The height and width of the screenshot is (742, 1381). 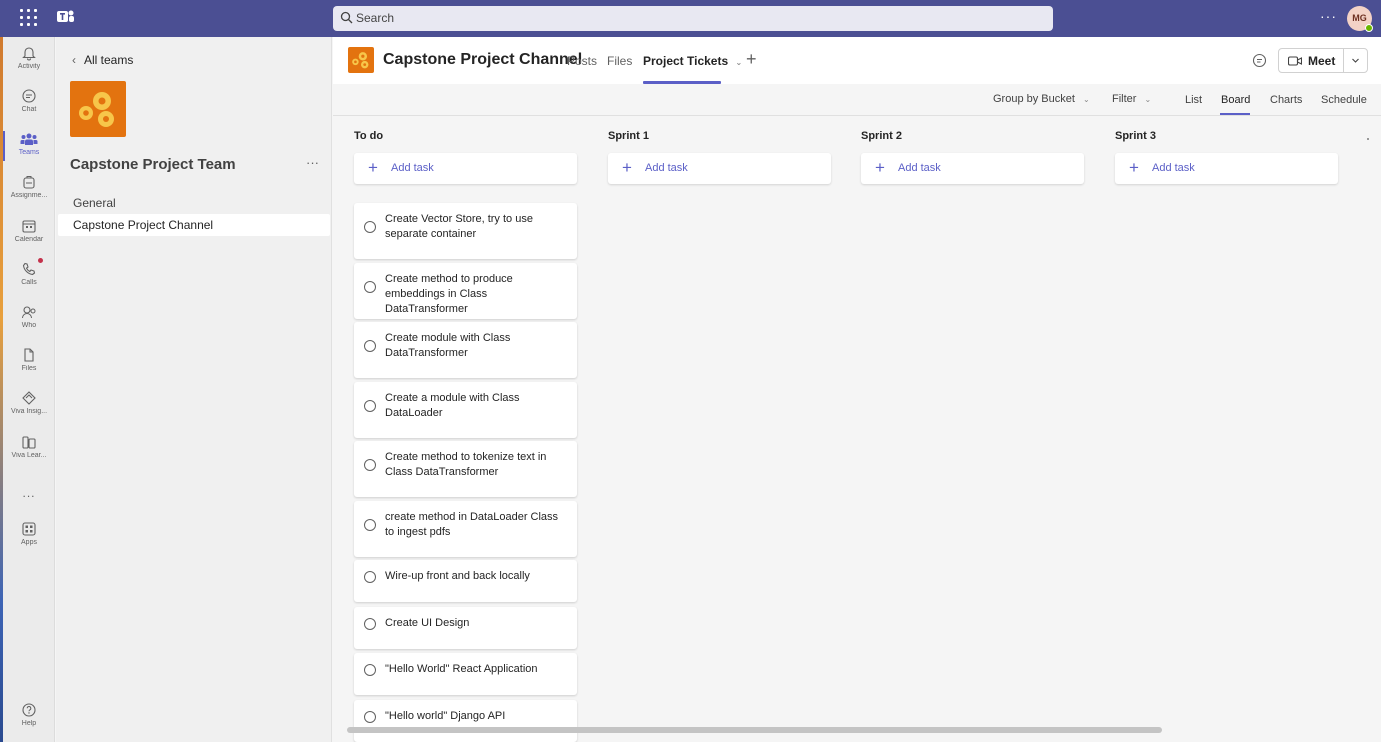 I want to click on column-title-sprint3: Sprint 3, so click(x=1135, y=136).